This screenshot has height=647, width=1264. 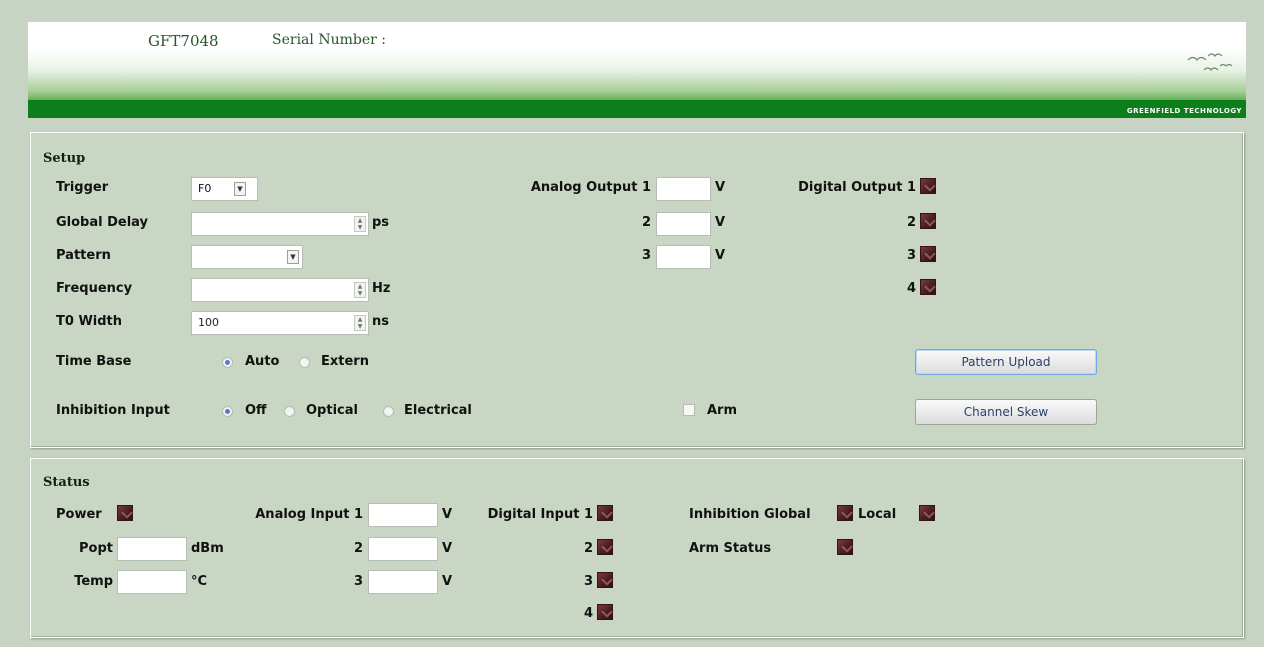 I want to click on analog-input-3-unit: V, so click(x=447, y=581).